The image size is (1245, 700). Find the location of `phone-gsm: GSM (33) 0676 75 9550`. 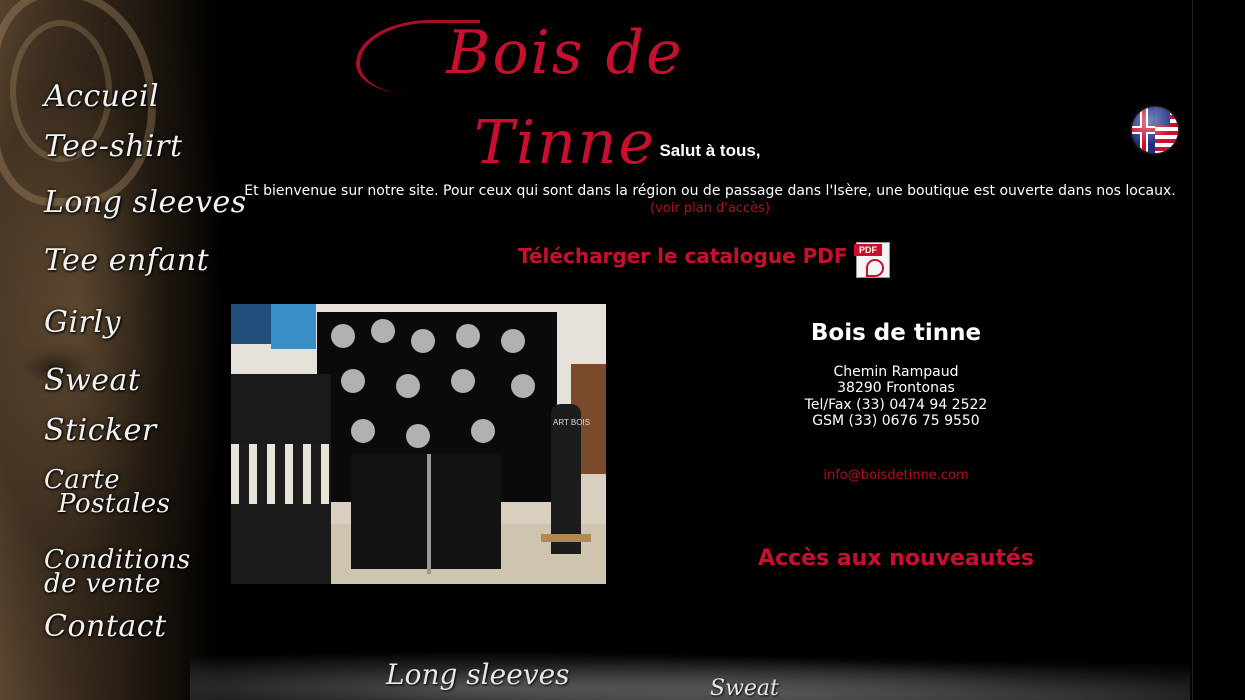

phone-gsm: GSM (33) 0676 75 9550 is located at coordinates (896, 421).